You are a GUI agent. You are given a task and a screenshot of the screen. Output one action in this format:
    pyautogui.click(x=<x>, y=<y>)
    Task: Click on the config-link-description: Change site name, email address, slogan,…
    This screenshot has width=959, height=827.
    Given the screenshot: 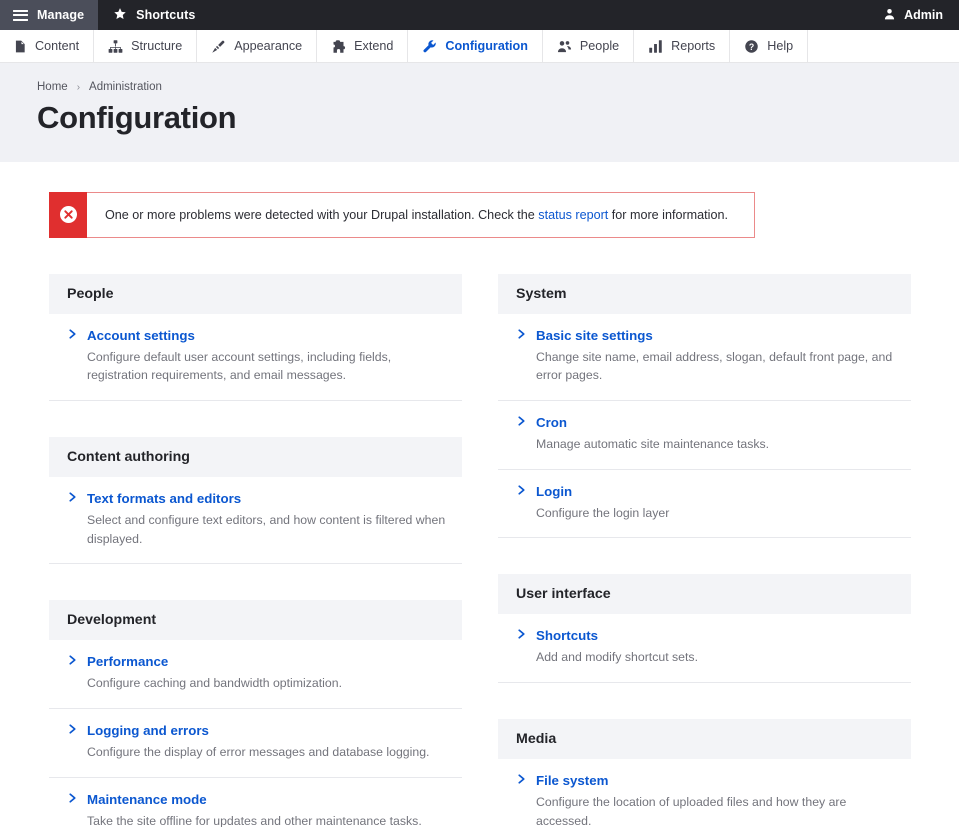 What is the action you would take?
    pyautogui.click(x=714, y=366)
    